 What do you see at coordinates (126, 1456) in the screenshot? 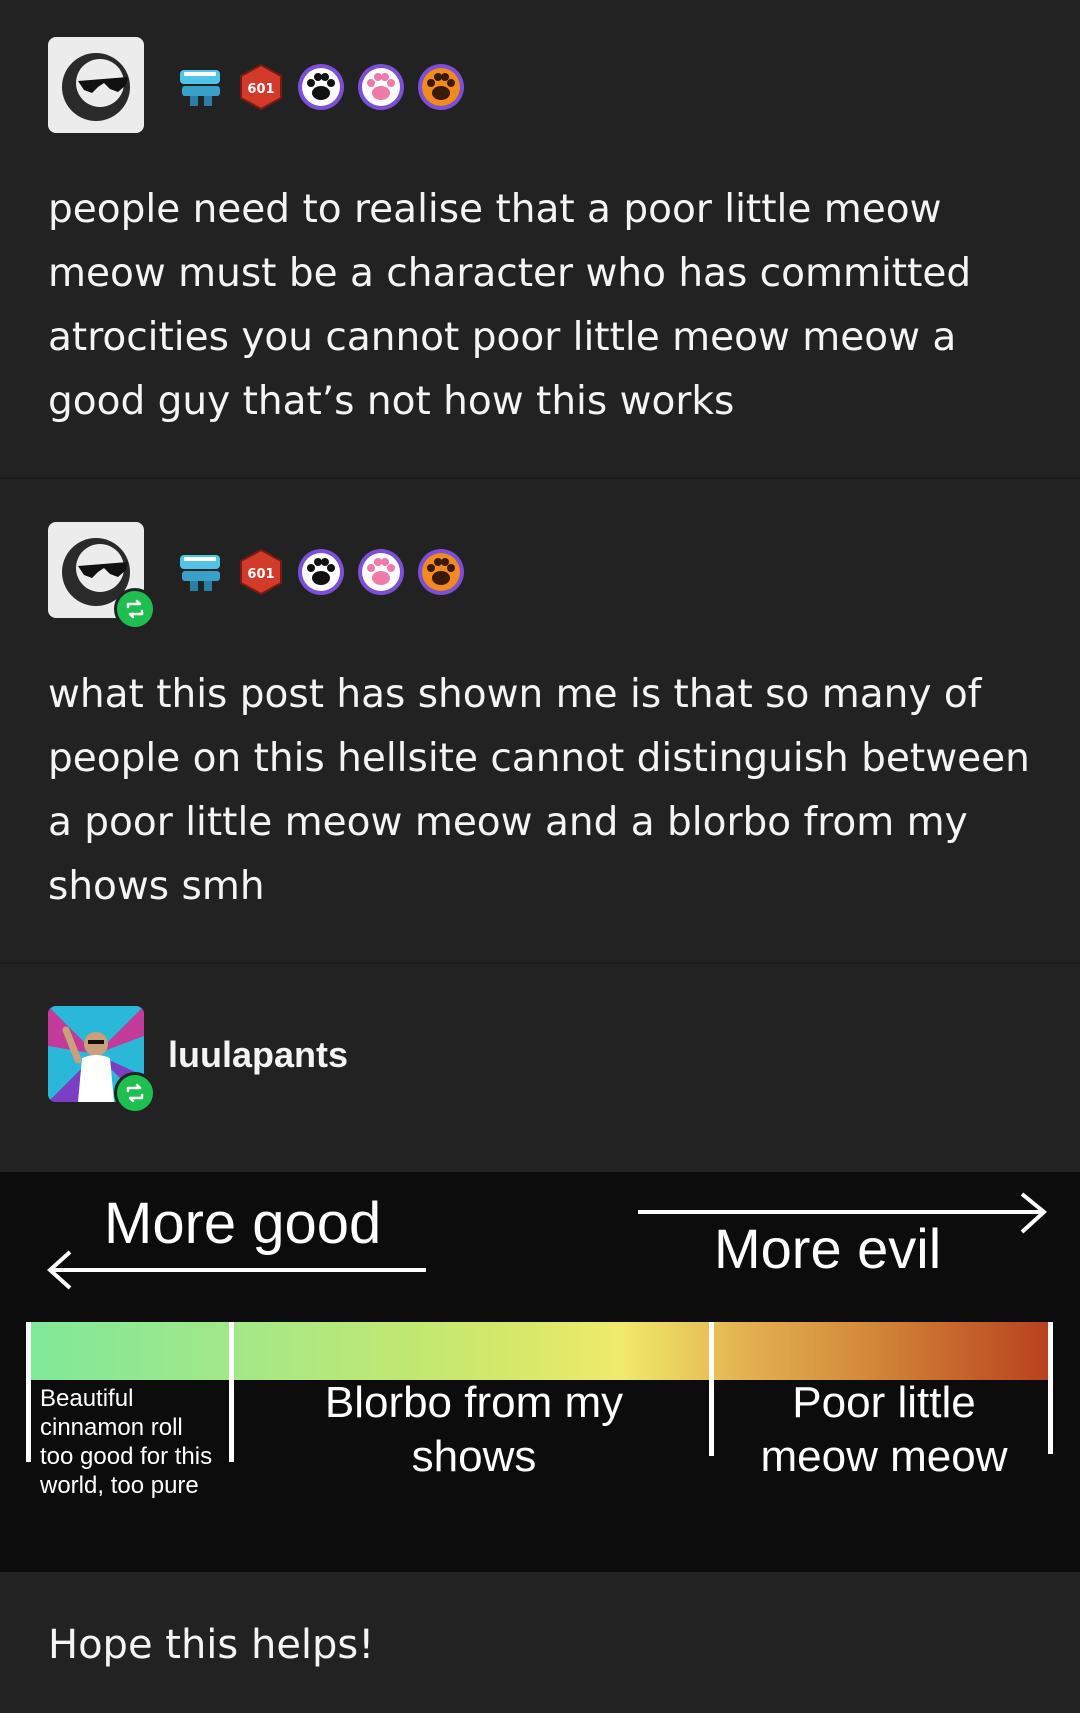
I see `label-line: too good for this` at bounding box center [126, 1456].